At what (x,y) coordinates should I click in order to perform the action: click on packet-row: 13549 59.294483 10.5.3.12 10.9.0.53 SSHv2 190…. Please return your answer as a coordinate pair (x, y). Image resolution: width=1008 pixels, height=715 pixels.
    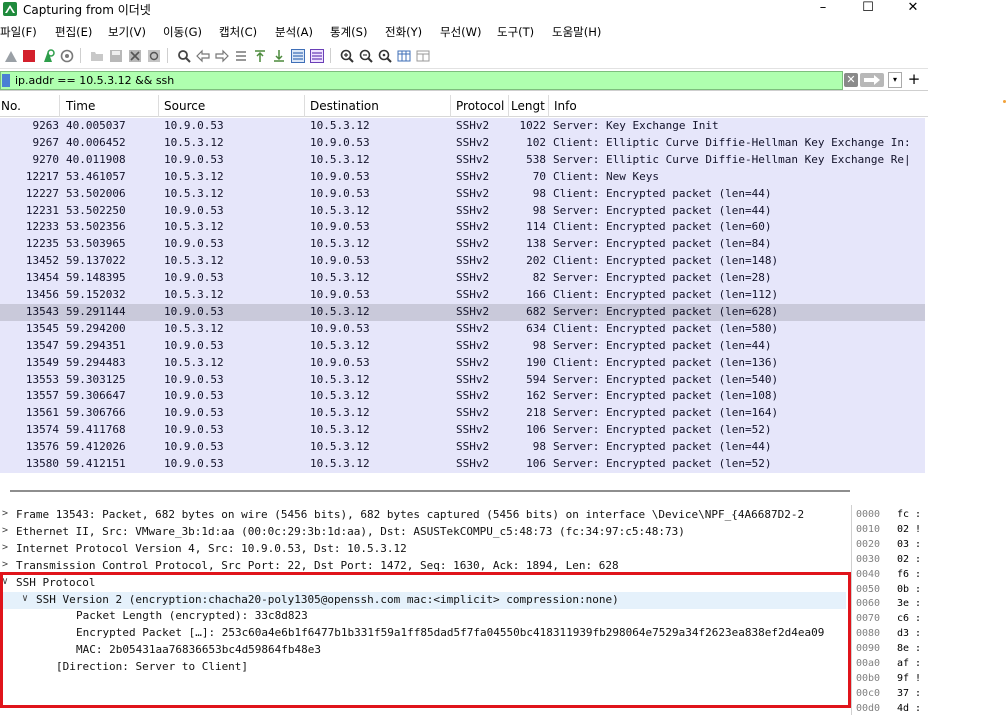
    Looking at the image, I should click on (462, 363).